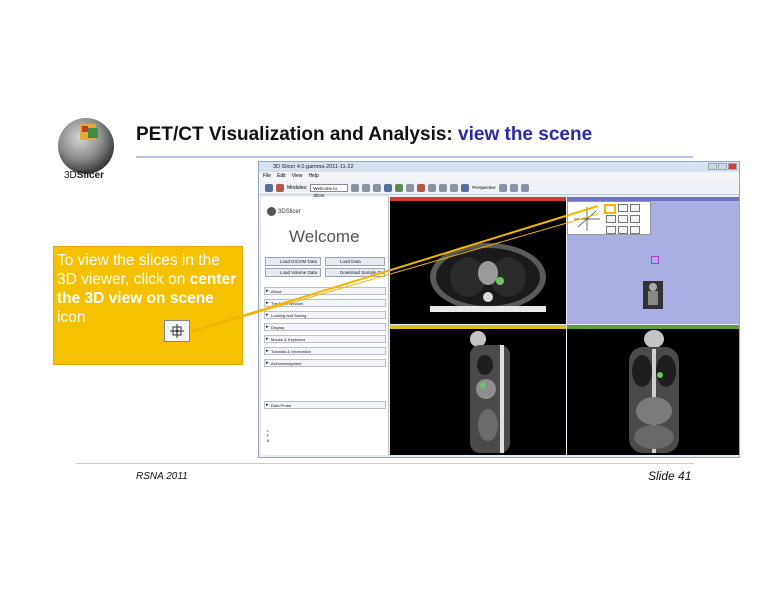 Image resolution: width=776 pixels, height=600 pixels. I want to click on mouse-mode-icon, so click(513, 187).